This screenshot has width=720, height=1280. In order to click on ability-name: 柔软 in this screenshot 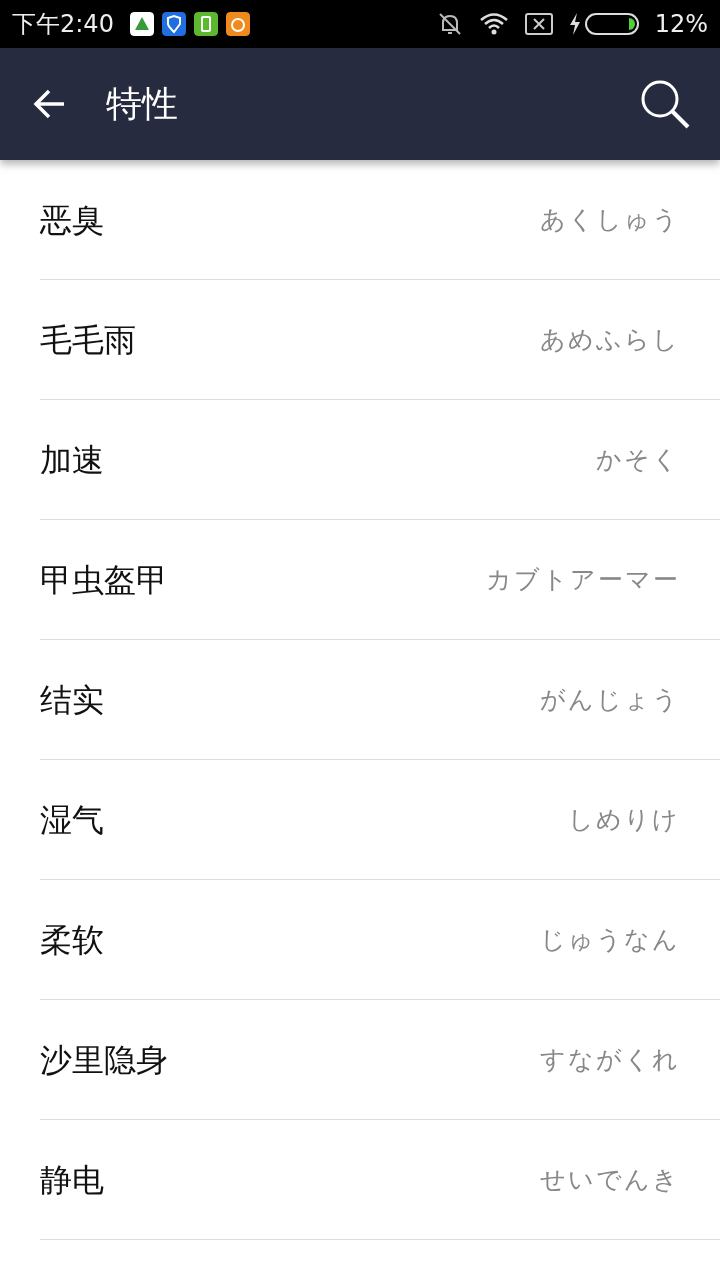, I will do `click(72, 940)`.